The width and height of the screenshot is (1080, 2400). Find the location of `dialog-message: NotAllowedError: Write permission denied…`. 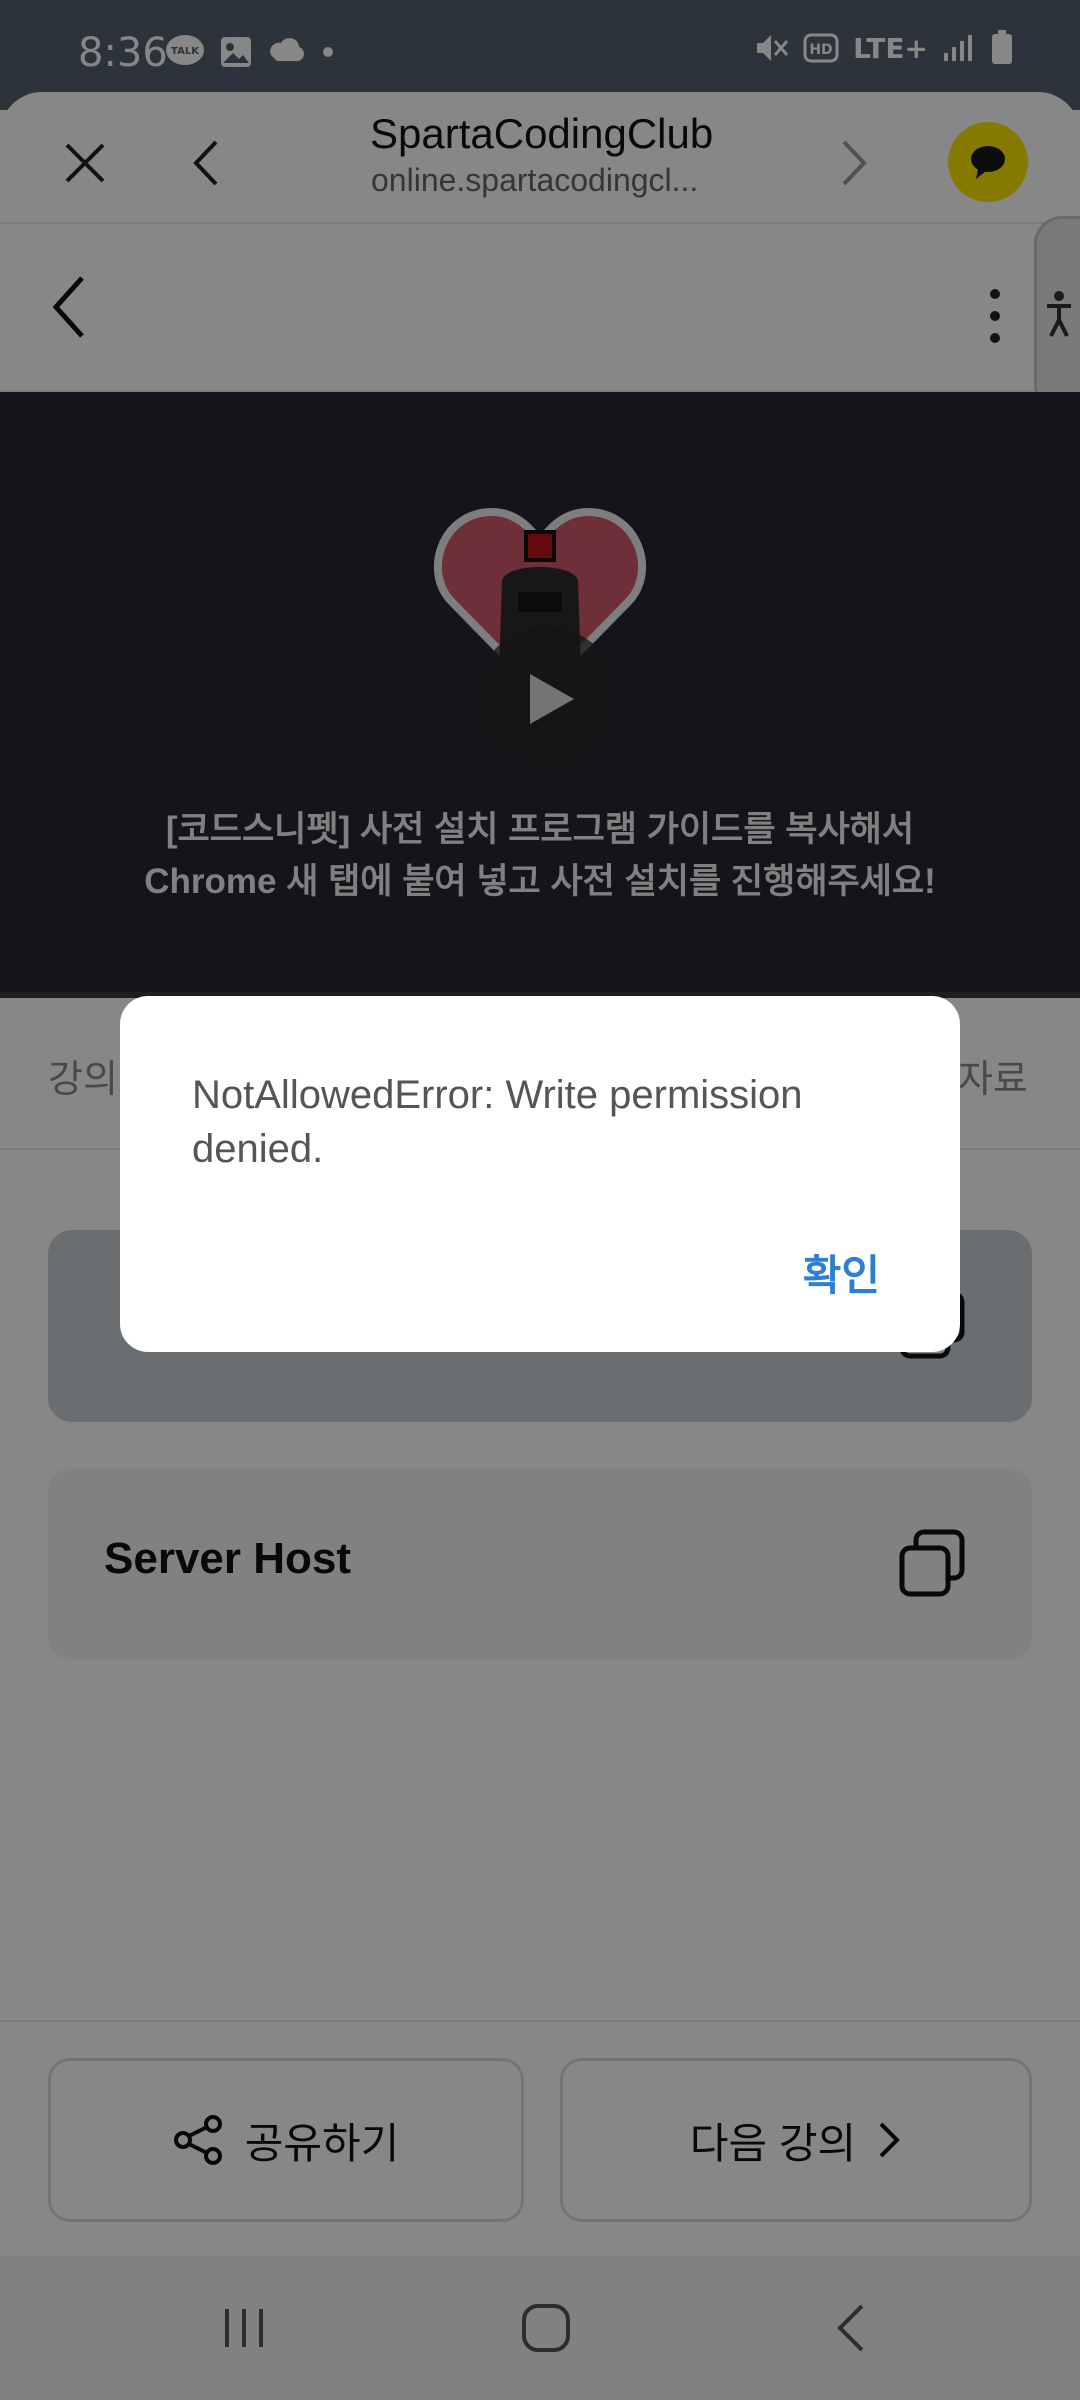

dialog-message: NotAllowedError: Write permission denied… is located at coordinates (497, 1122).